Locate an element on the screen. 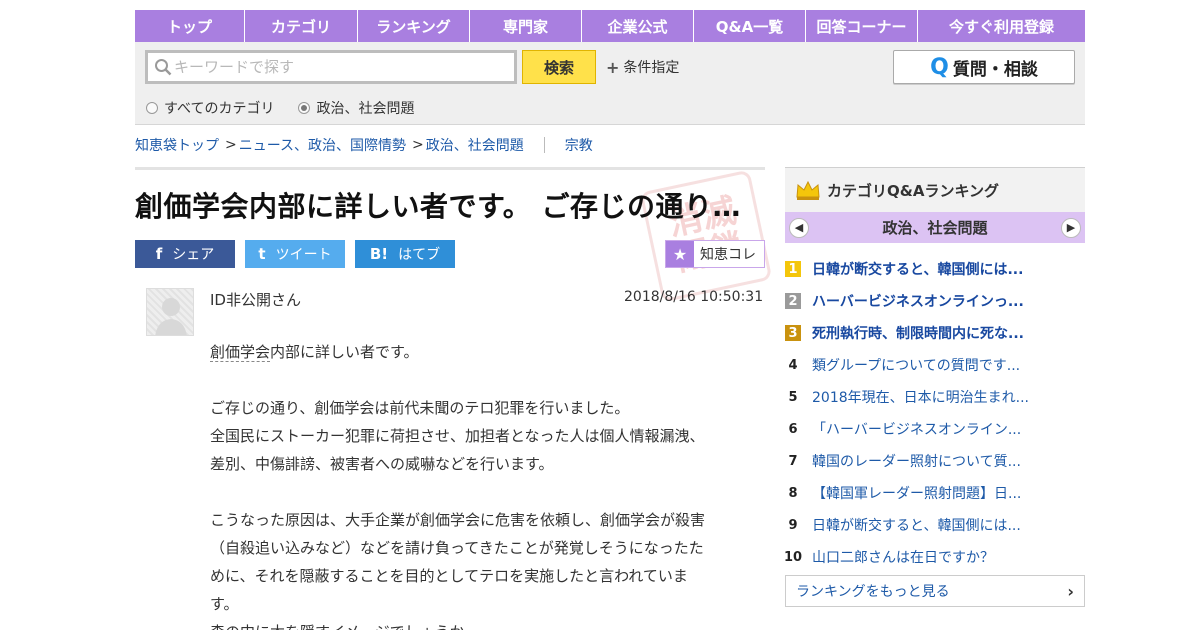 This screenshot has height=630, width=1200. main-divider is located at coordinates (450, 168).